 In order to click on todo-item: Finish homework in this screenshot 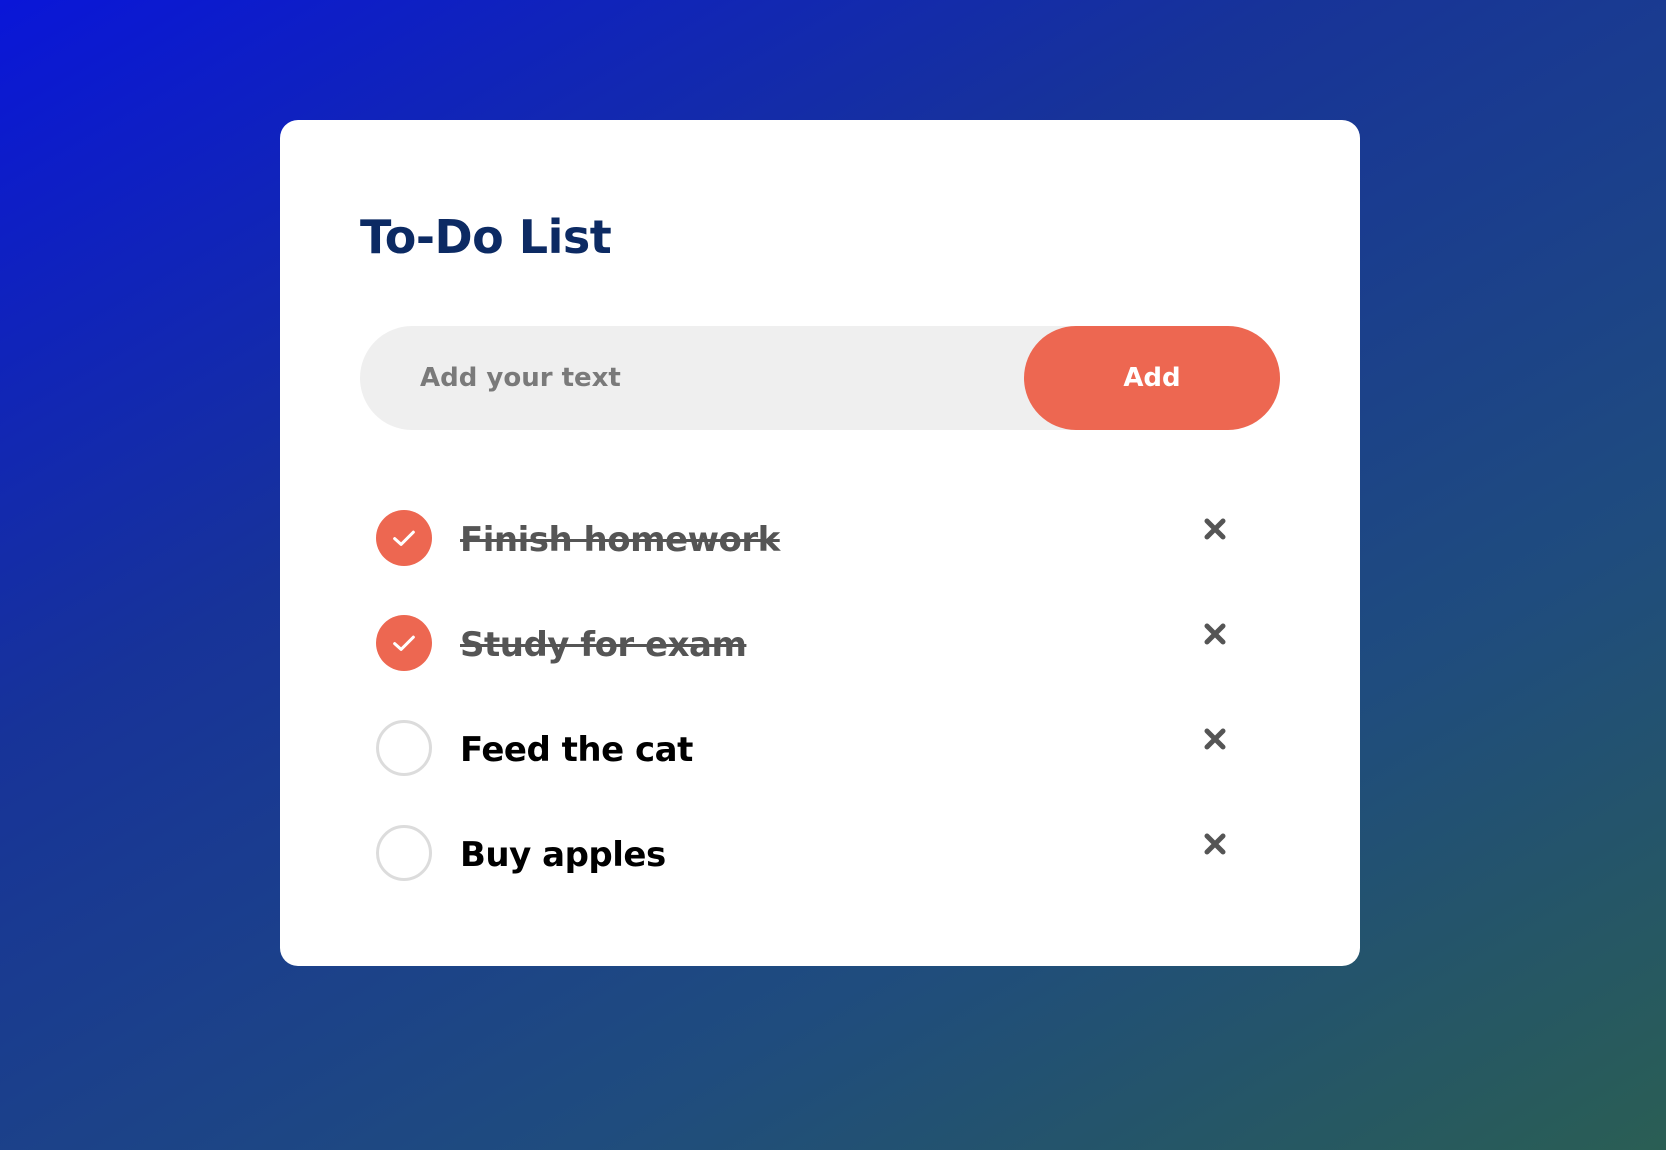, I will do `click(820, 536)`.